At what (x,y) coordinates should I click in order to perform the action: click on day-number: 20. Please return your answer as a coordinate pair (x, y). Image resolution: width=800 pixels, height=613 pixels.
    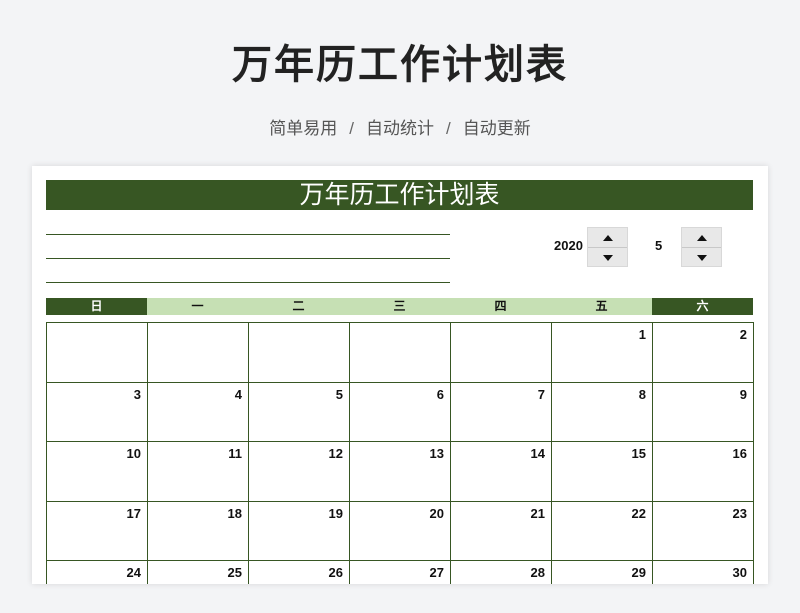
    Looking at the image, I should click on (436, 513).